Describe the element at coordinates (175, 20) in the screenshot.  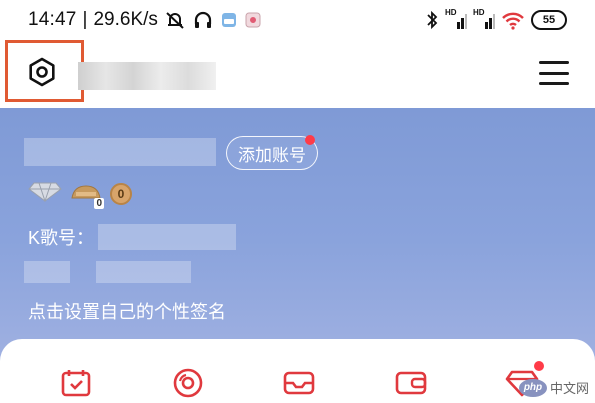
I see `muted-bell-icon` at that location.